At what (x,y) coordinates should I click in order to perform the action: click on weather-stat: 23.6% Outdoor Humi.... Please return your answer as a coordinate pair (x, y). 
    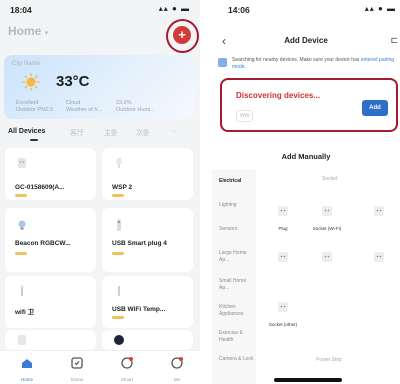
    Looking at the image, I should click on (135, 107).